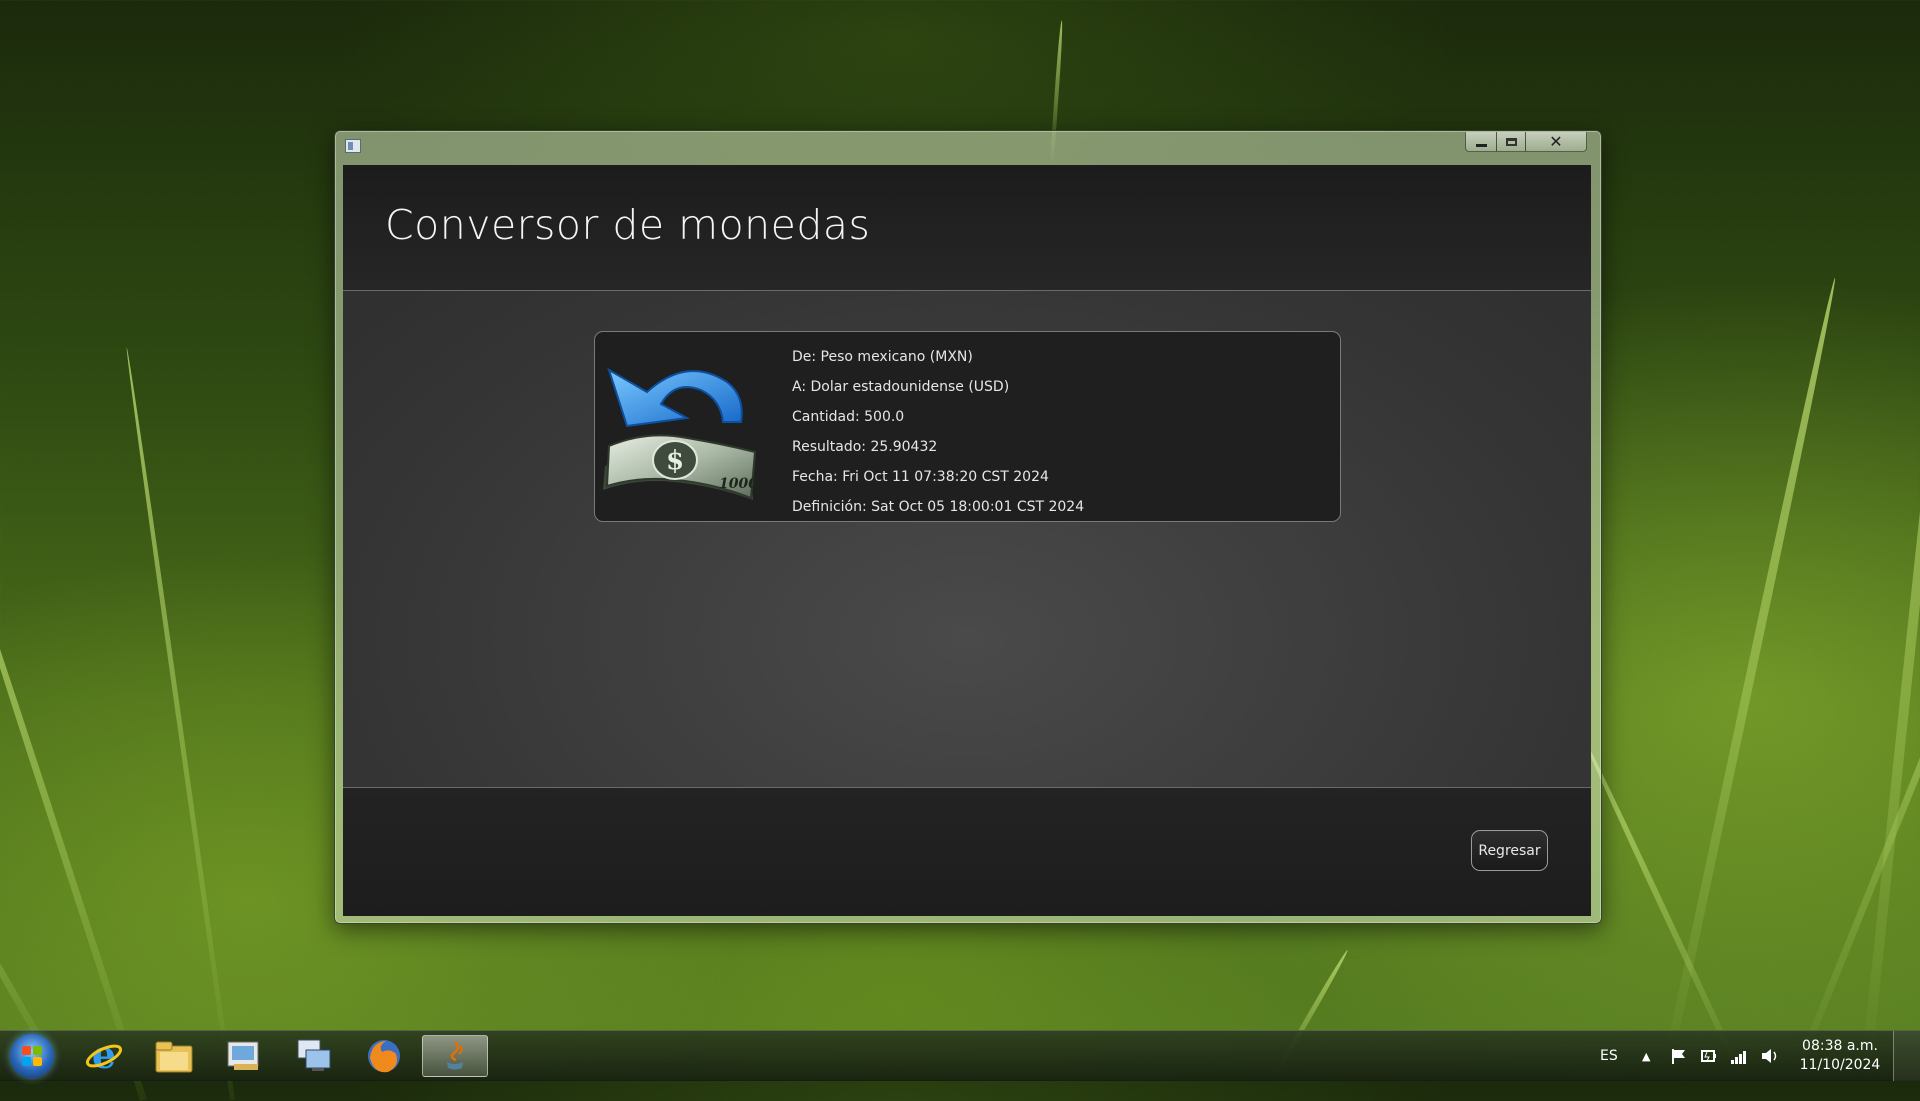 The height and width of the screenshot is (1101, 1920). What do you see at coordinates (1840, 1065) in the screenshot?
I see `clock-date: 11/10/2024` at bounding box center [1840, 1065].